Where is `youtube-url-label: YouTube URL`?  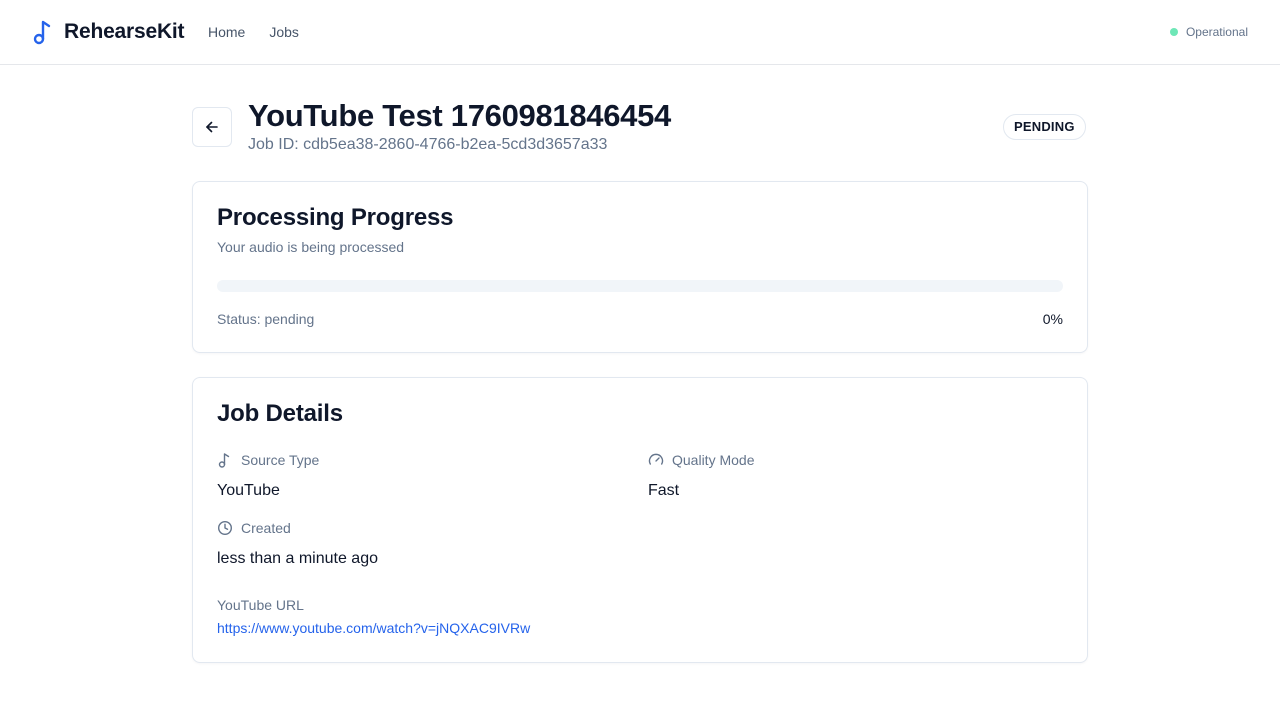 youtube-url-label: YouTube URL is located at coordinates (260, 605).